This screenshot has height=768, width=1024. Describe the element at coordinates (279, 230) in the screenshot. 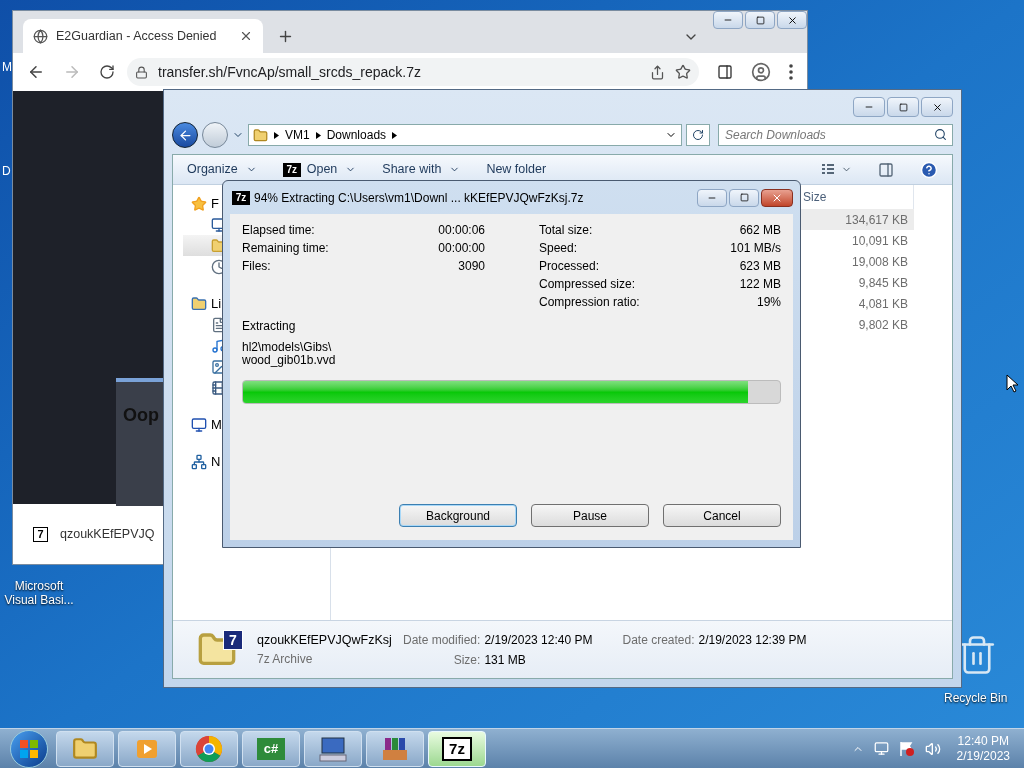

I see `stat-label: Elapsed time:` at that location.